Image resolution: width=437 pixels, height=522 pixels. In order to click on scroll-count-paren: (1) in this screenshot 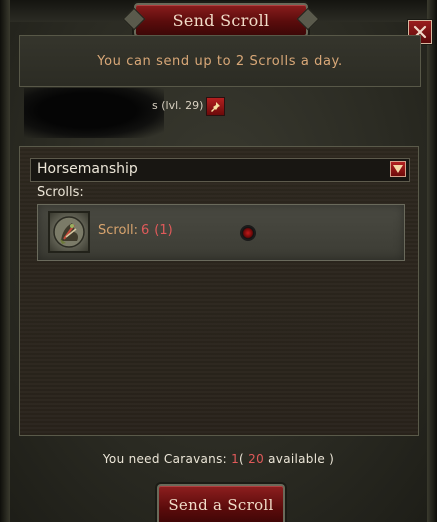, I will do `click(163, 230)`.